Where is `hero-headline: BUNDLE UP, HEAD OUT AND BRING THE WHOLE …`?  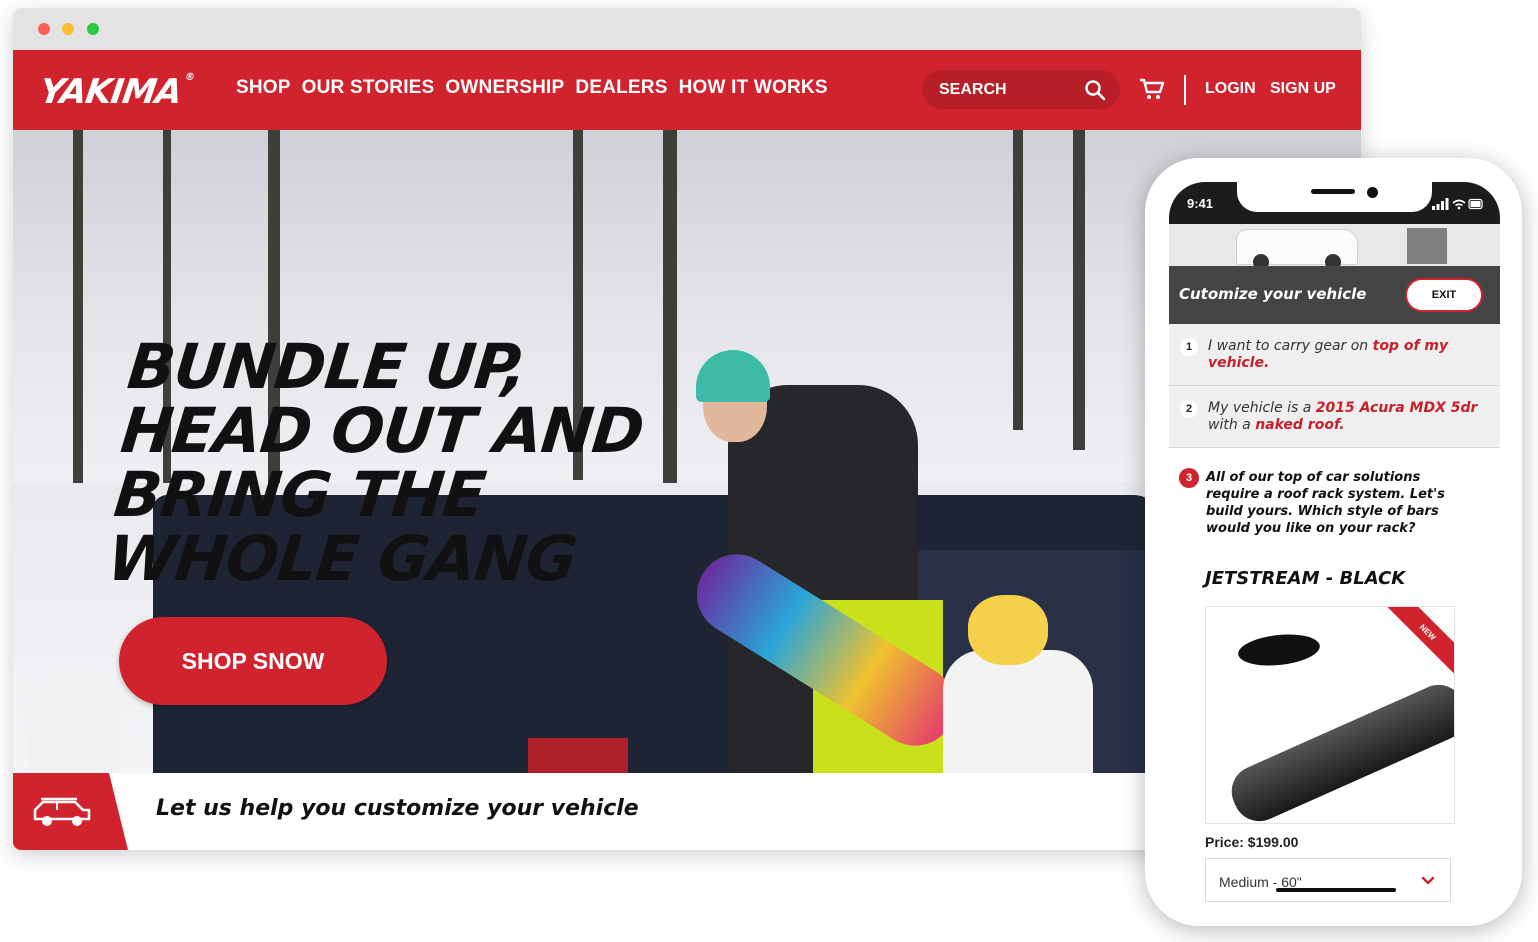 hero-headline: BUNDLE UP, HEAD OUT AND BRING THE WHOLE … is located at coordinates (398, 462).